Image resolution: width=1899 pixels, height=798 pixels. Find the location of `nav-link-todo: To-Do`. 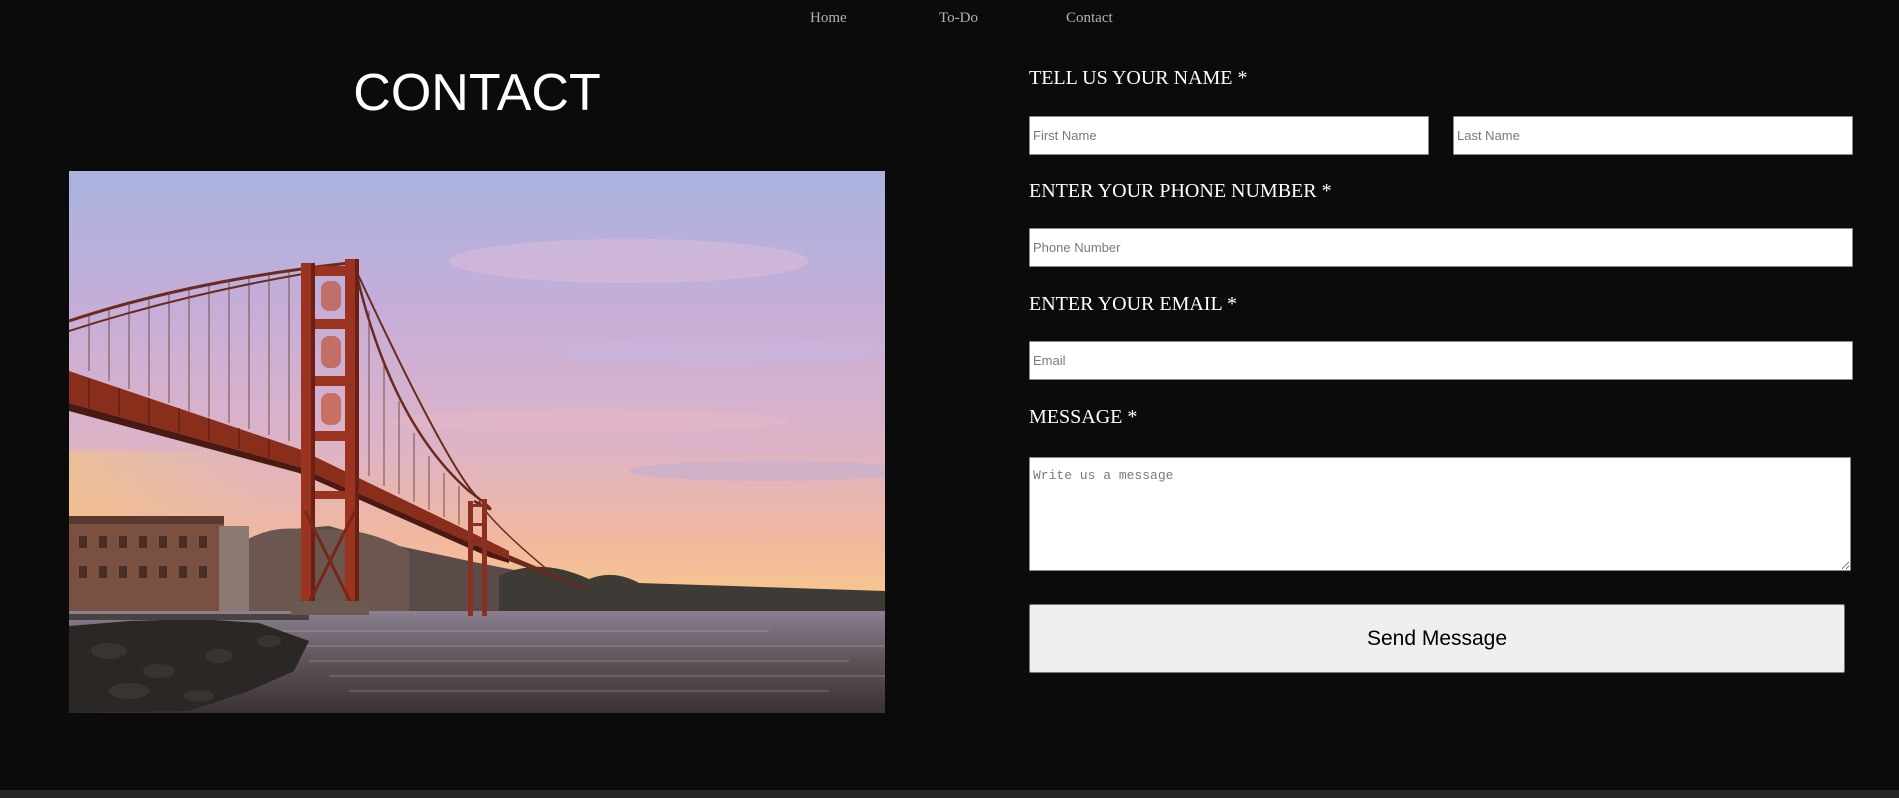

nav-link-todo: To-Do is located at coordinates (958, 18).